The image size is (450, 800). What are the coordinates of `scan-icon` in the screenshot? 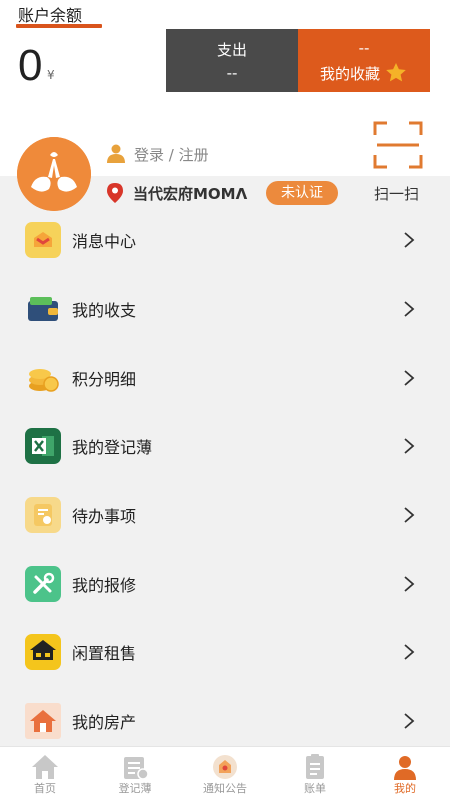 It's located at (398, 145).